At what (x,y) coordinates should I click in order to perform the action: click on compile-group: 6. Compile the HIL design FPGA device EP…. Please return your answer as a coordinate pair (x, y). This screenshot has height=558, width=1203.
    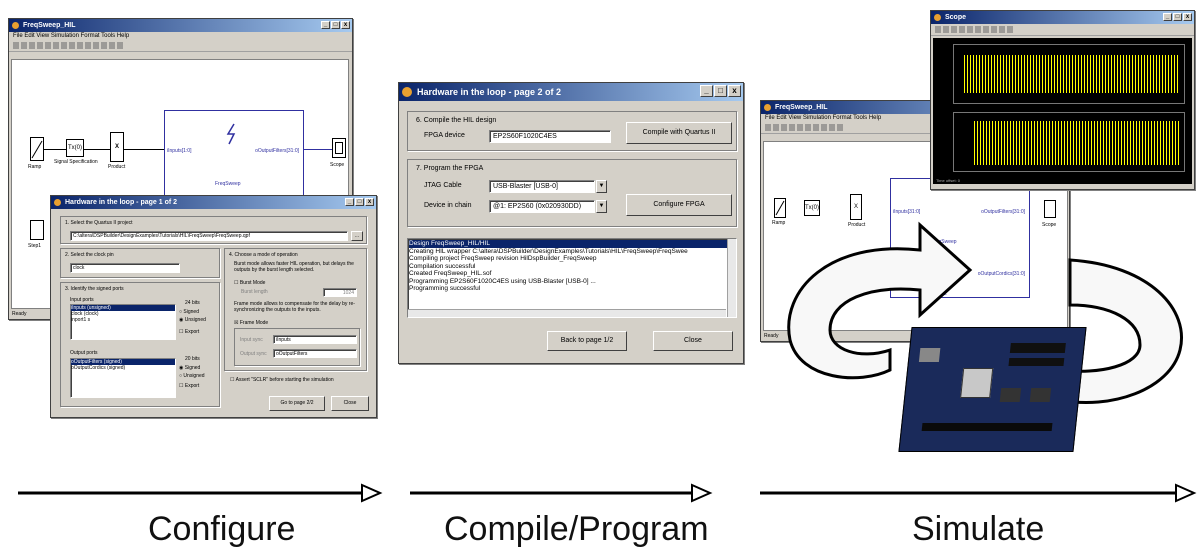
    Looking at the image, I should click on (572, 131).